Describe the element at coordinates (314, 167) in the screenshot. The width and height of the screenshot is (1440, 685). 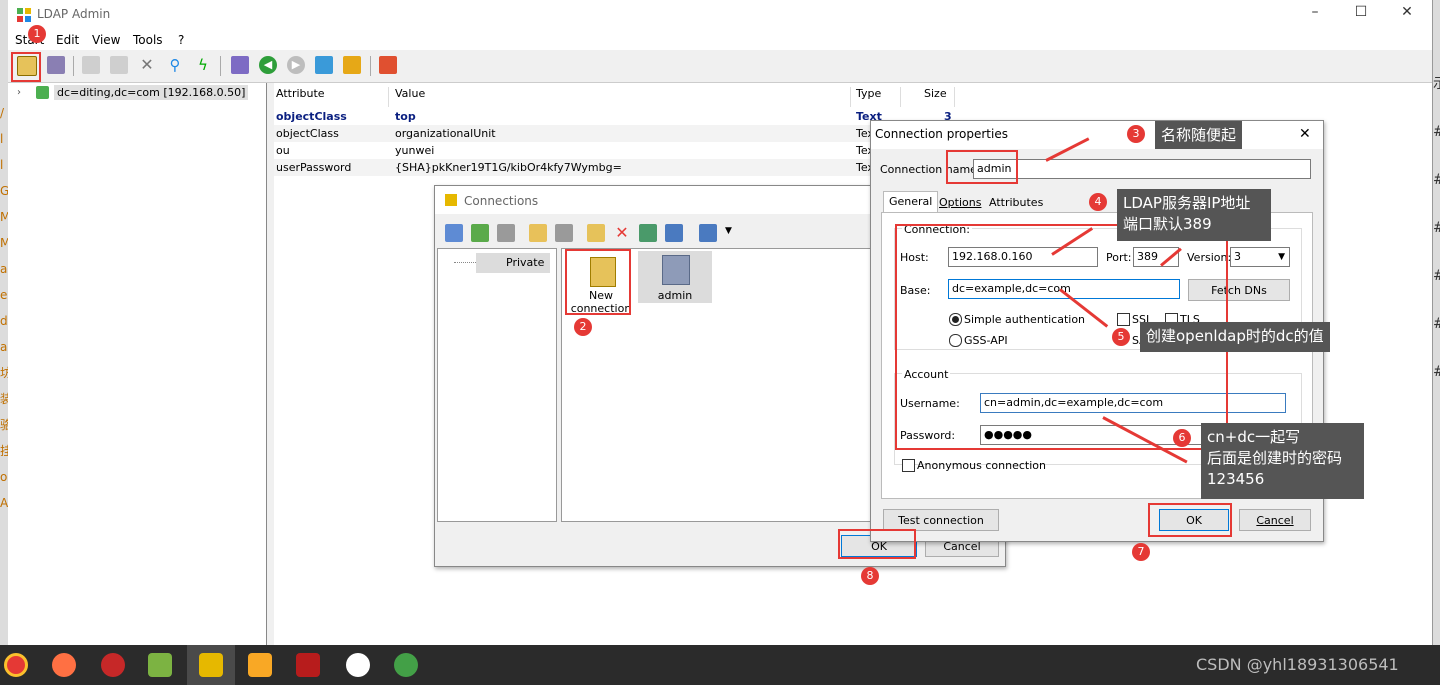
I see `attr-cell: userPassword` at that location.